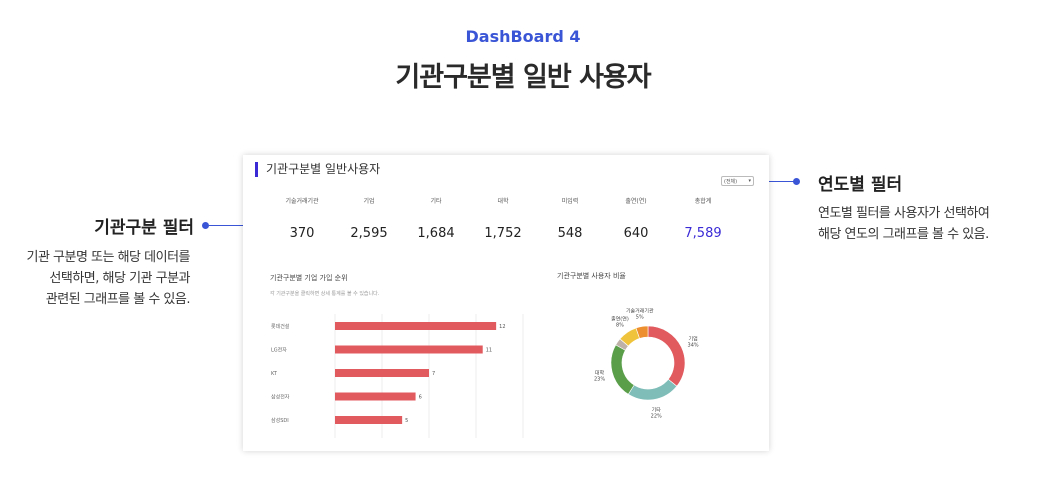  Describe the element at coordinates (503, 201) in the screenshot. I see `stat-label: 대학` at that location.